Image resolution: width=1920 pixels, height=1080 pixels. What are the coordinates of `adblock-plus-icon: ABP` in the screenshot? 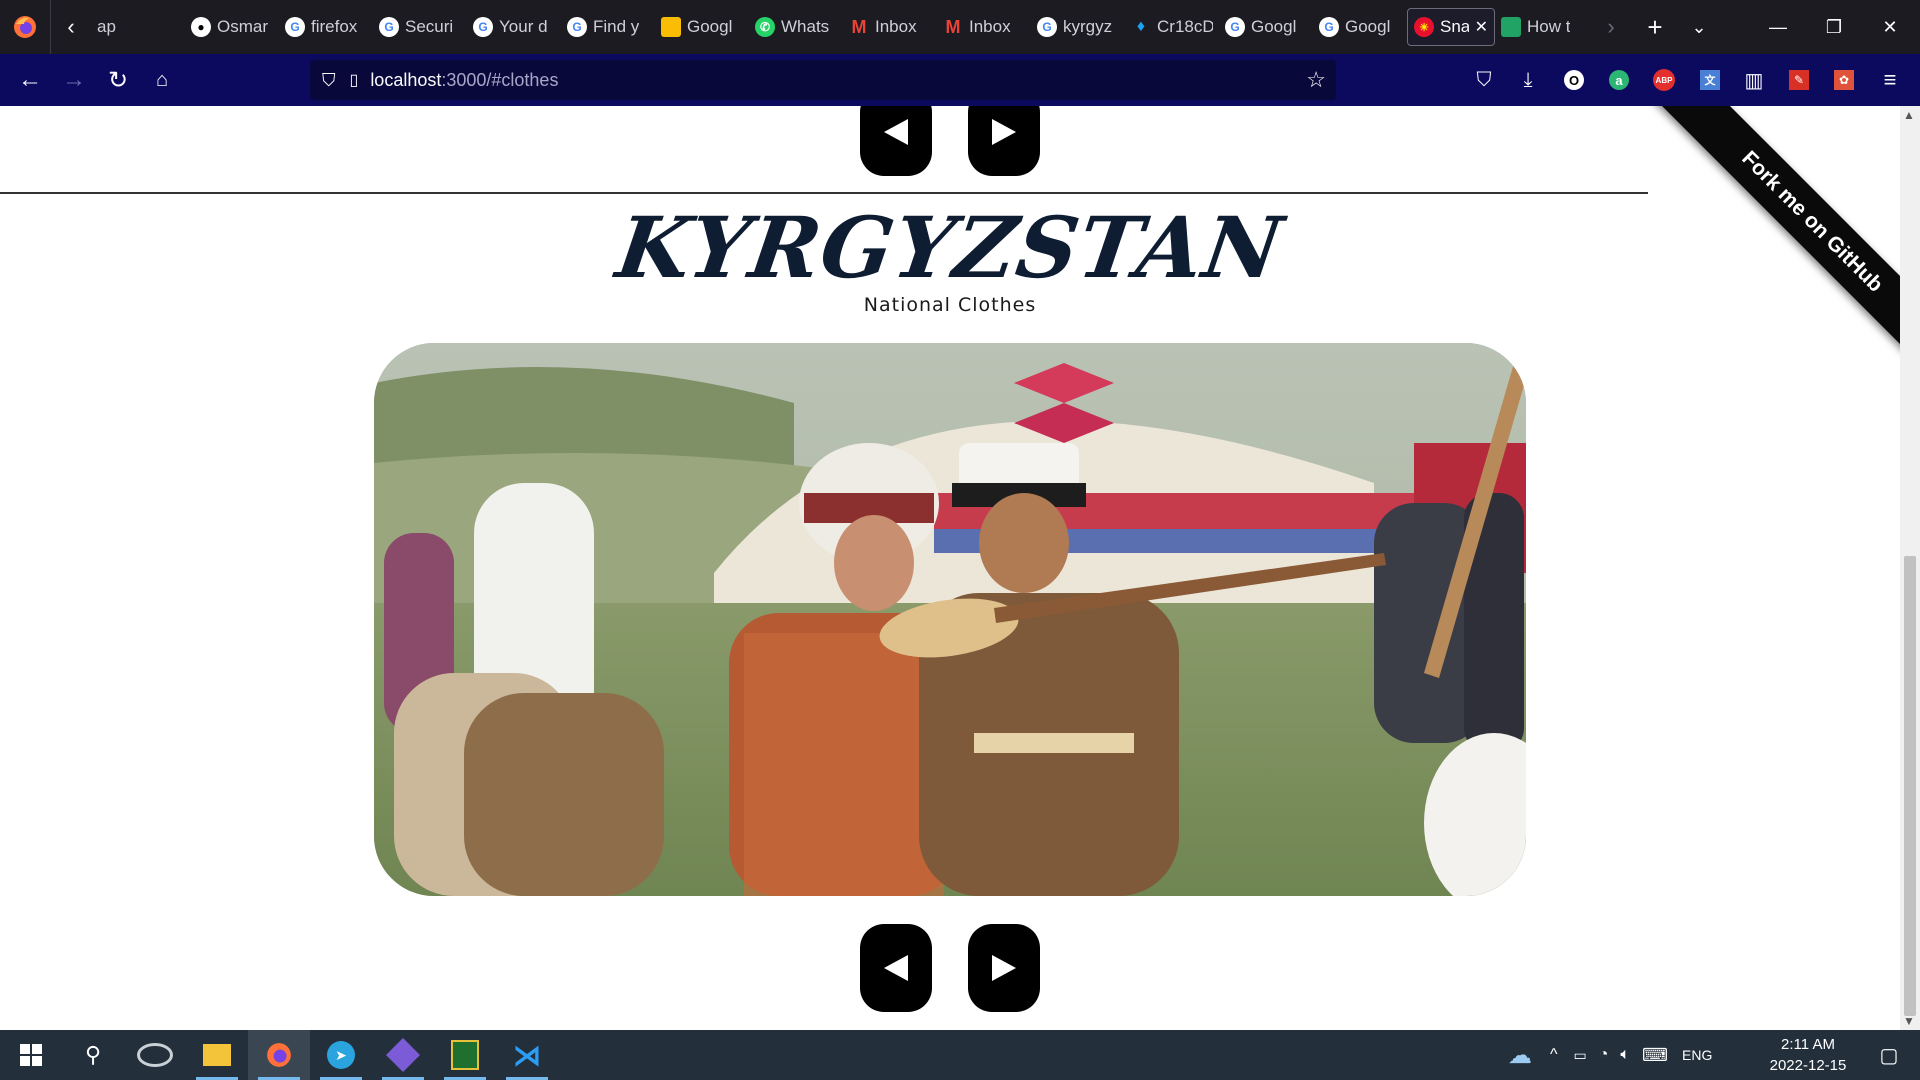 It's located at (1664, 80).